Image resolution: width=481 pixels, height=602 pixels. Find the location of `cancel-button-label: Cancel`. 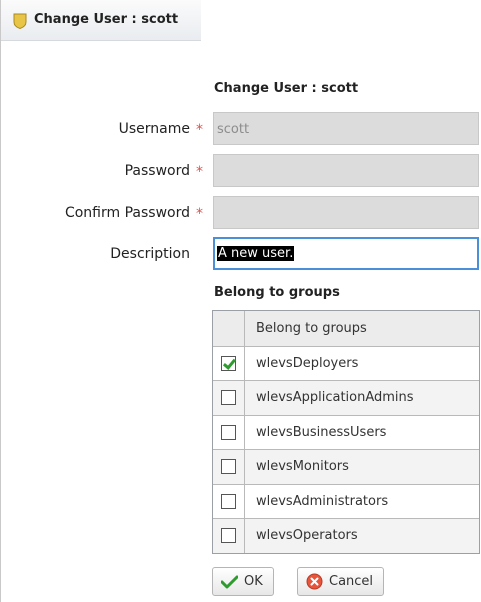

cancel-button-label: Cancel is located at coordinates (351, 581).